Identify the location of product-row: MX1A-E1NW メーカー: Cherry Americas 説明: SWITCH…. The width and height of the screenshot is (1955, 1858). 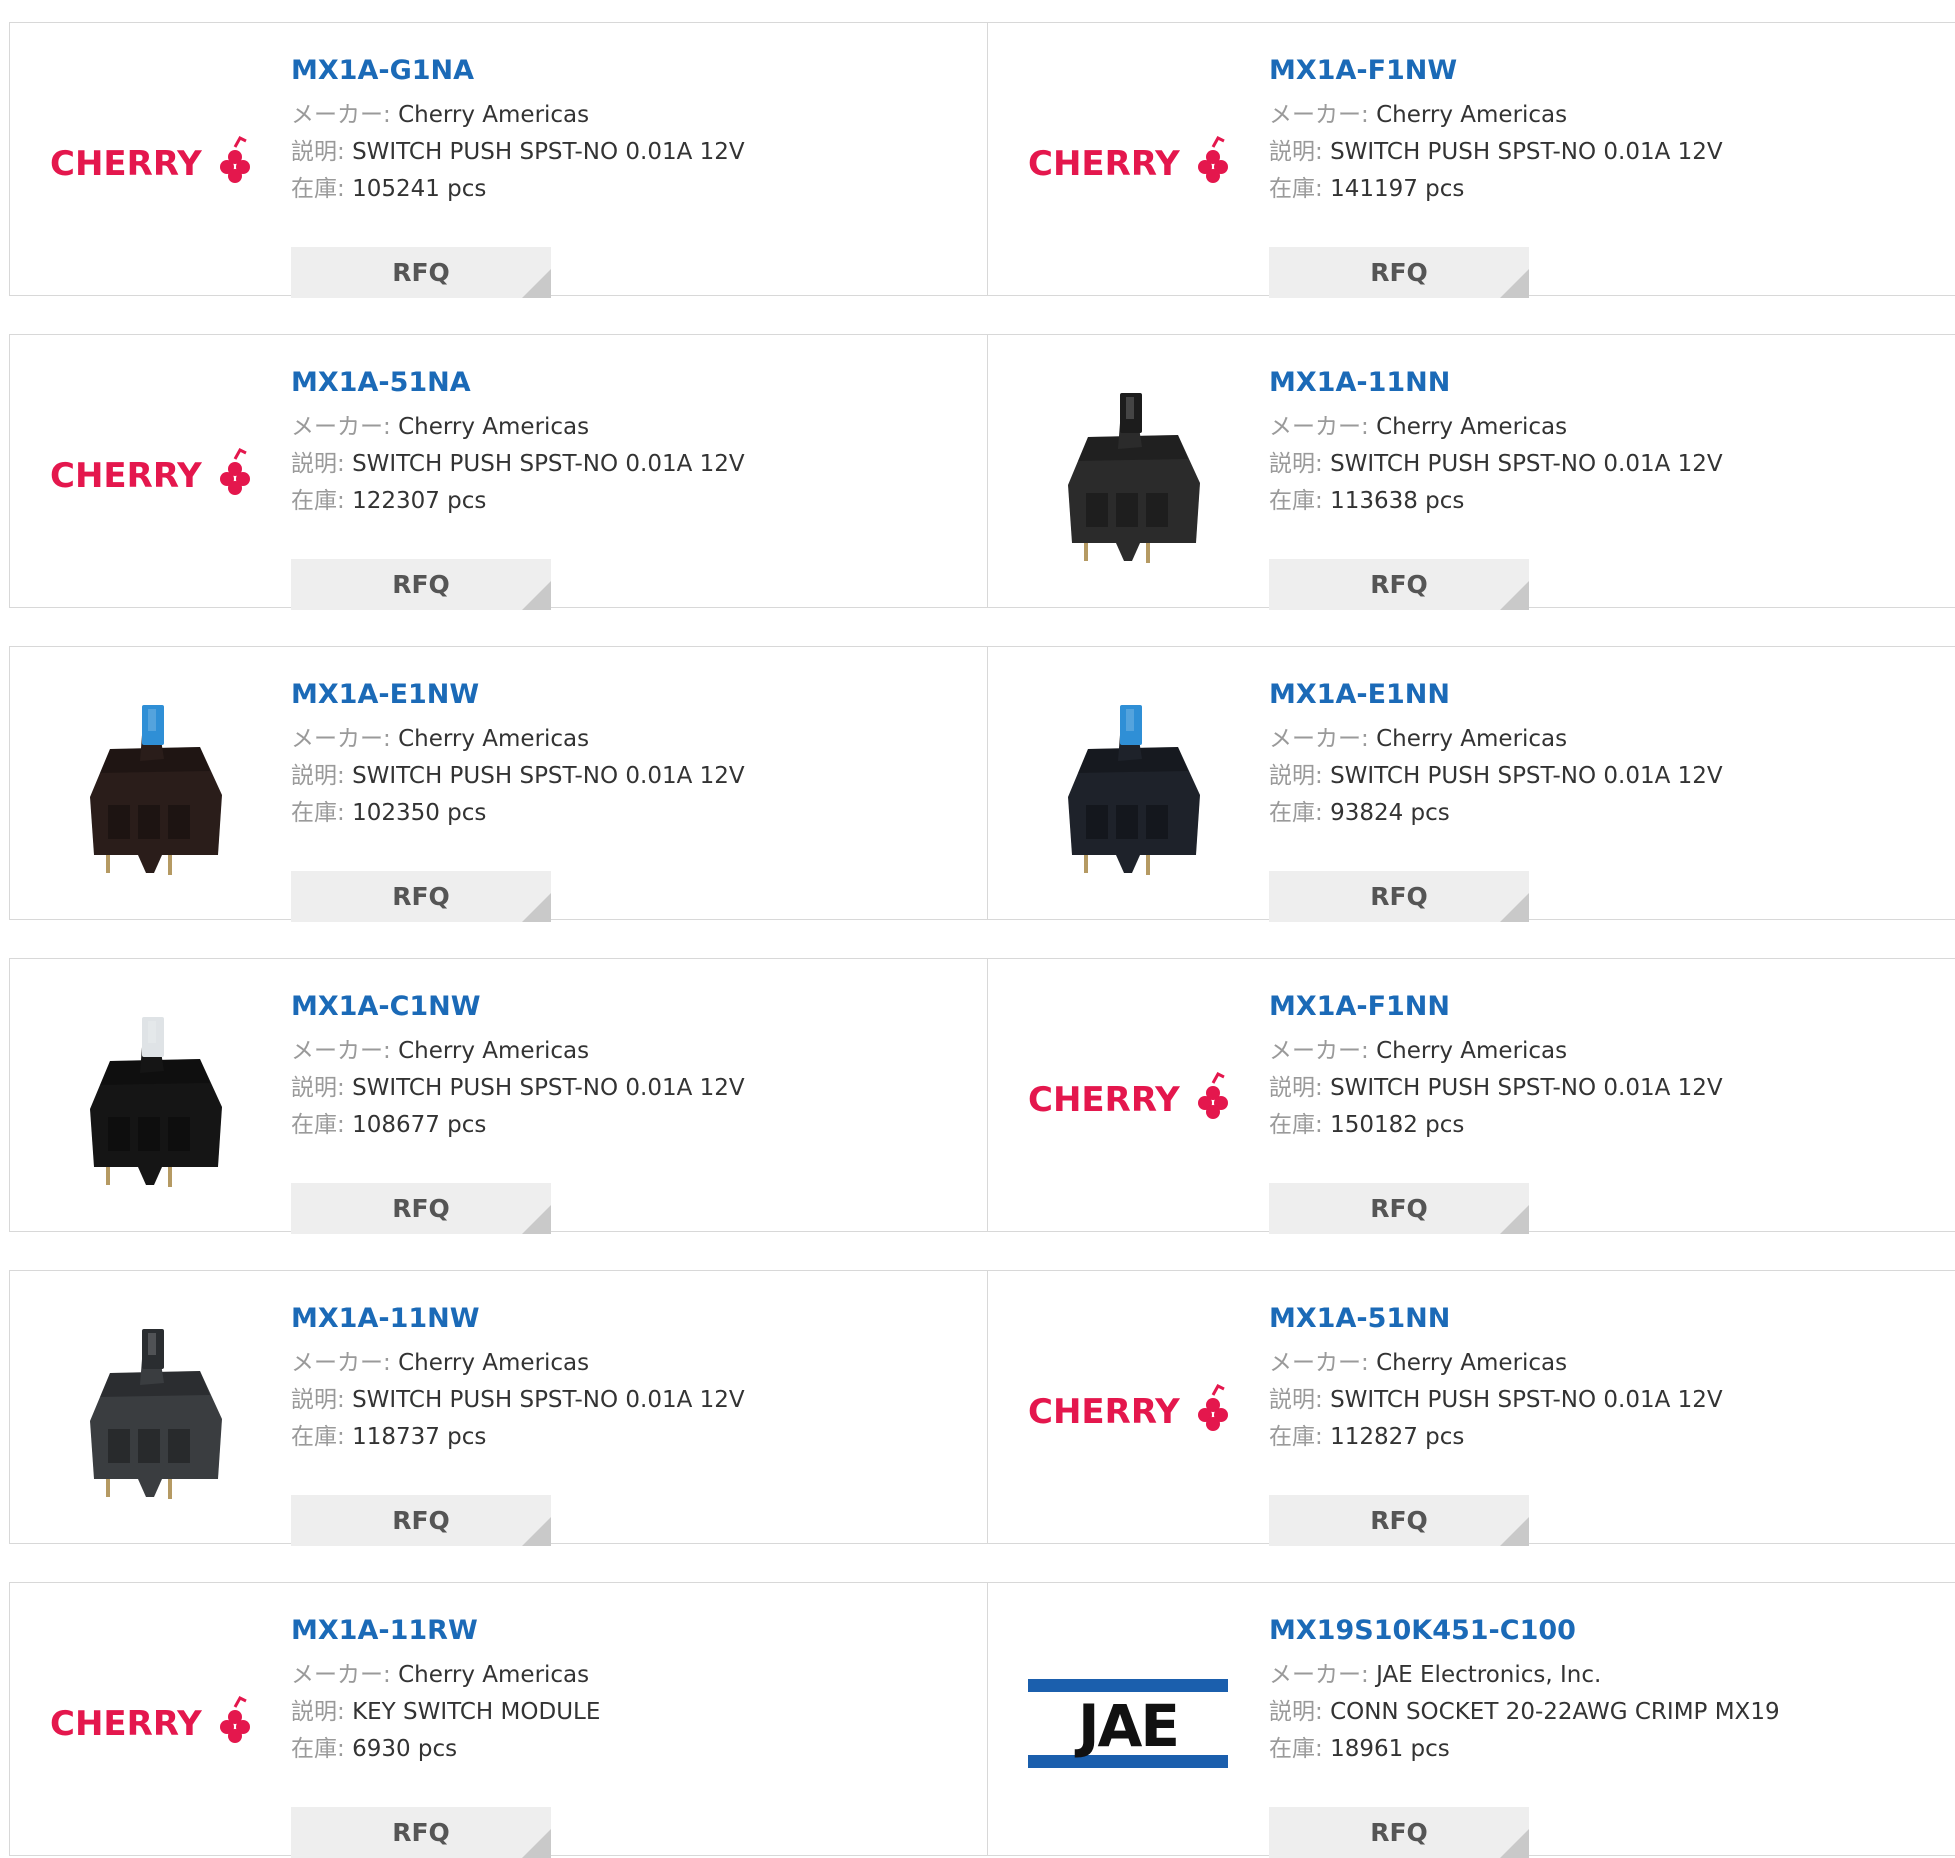
(982, 784).